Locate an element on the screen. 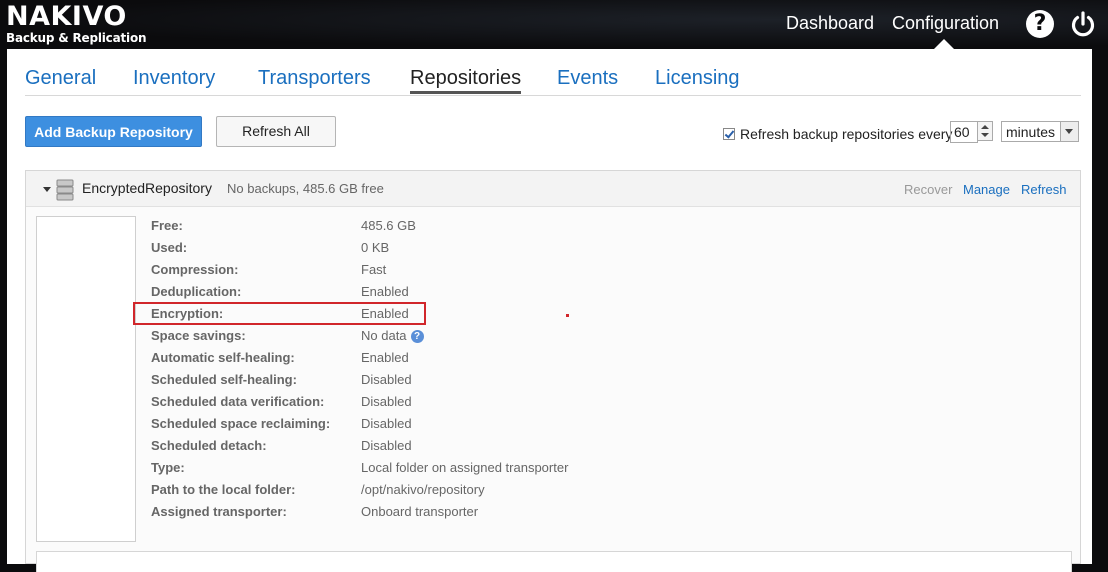  detail-label: Assigned transporter: is located at coordinates (219, 511).